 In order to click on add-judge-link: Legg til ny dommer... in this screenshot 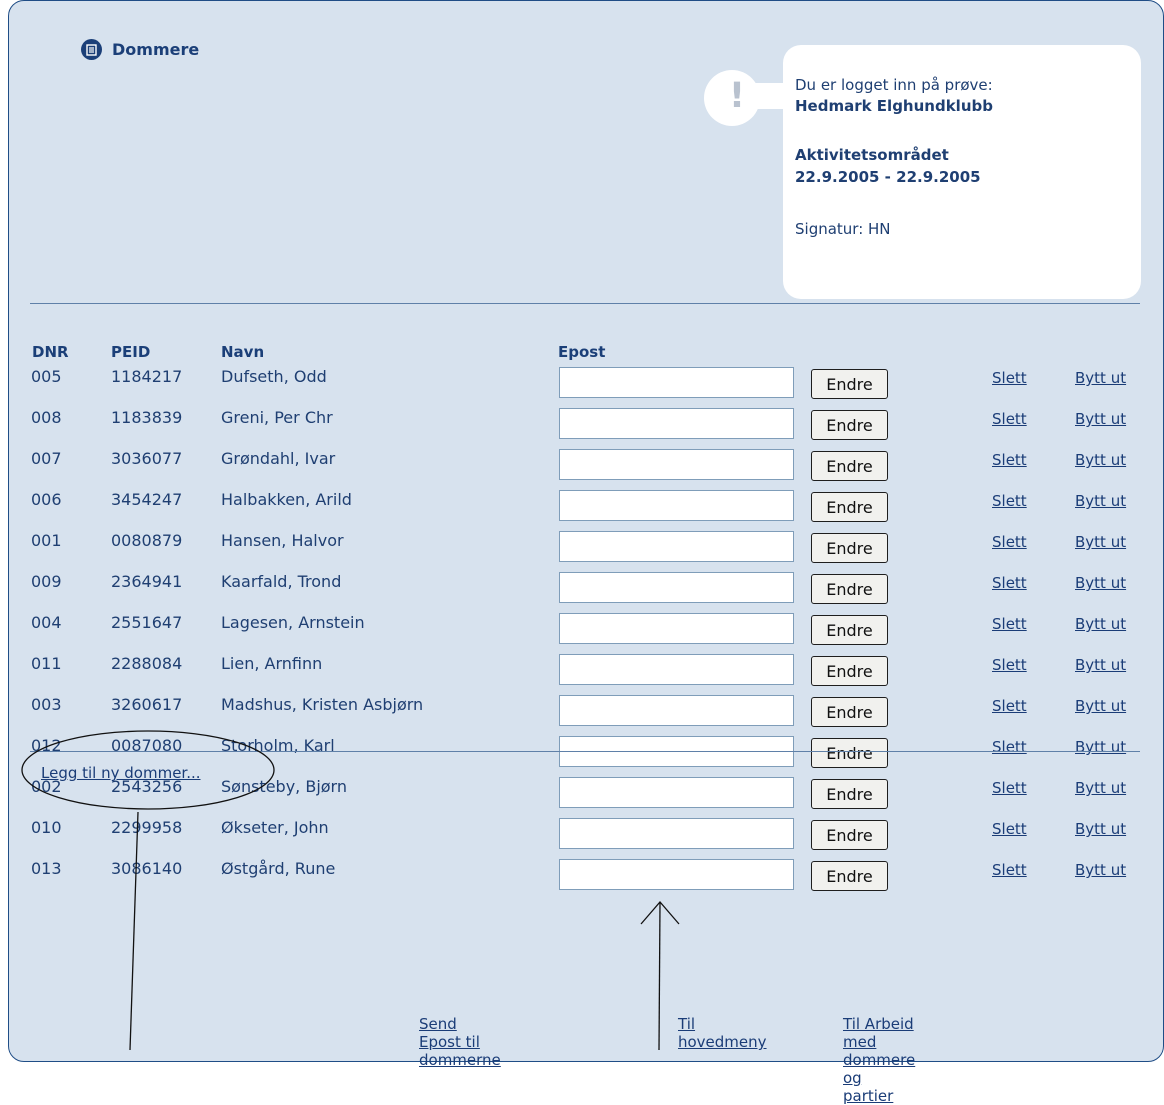, I will do `click(121, 773)`.